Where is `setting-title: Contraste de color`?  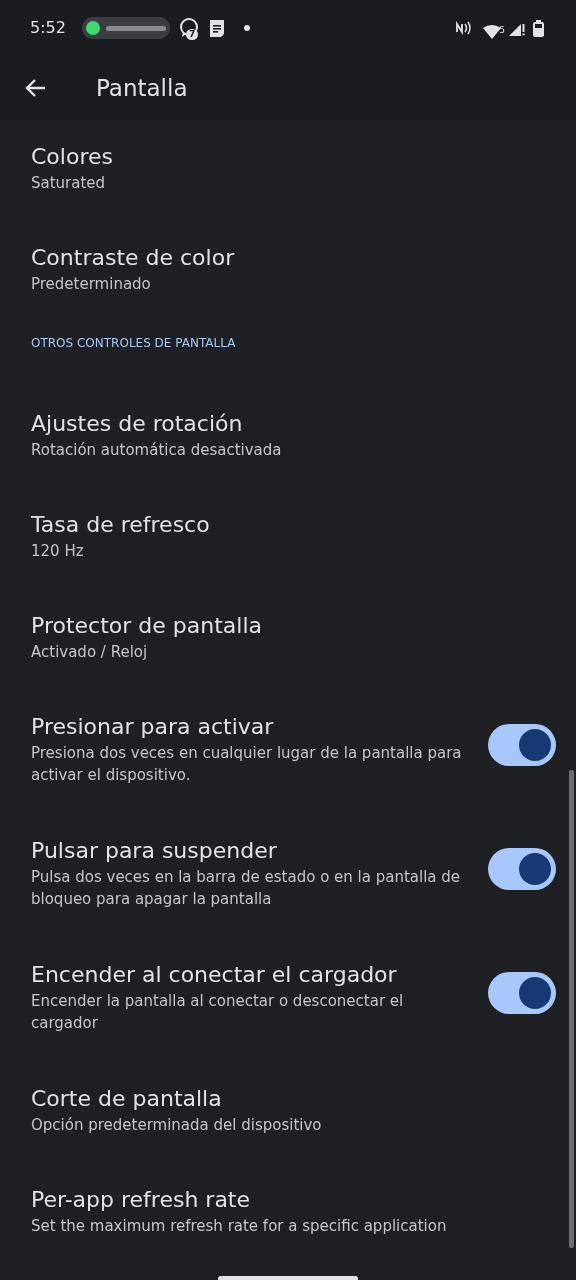 setting-title: Contraste de color is located at coordinates (133, 258).